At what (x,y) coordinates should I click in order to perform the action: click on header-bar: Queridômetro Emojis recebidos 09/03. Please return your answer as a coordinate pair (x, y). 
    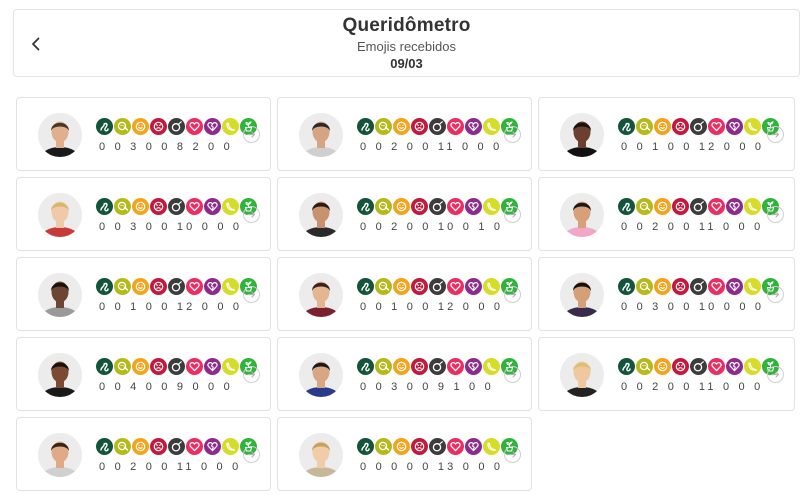
    Looking at the image, I should click on (406, 43).